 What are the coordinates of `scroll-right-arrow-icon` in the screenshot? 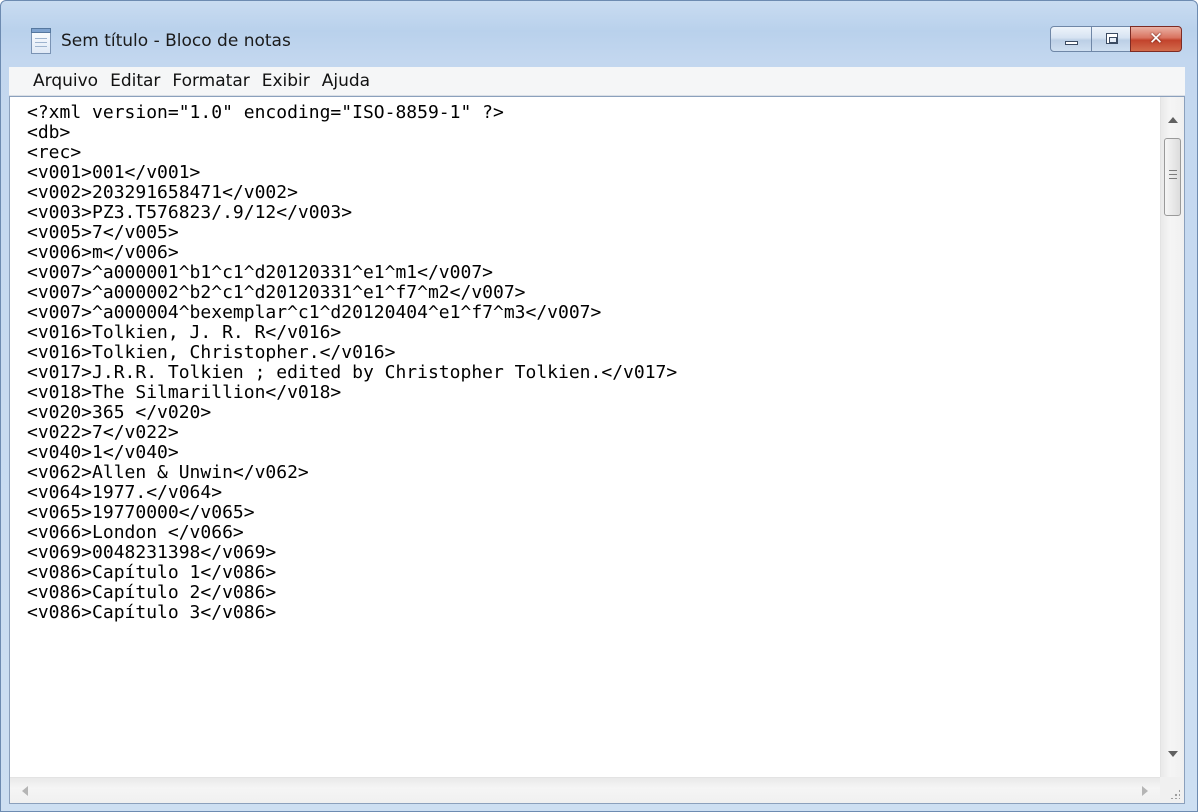 It's located at (1145, 791).